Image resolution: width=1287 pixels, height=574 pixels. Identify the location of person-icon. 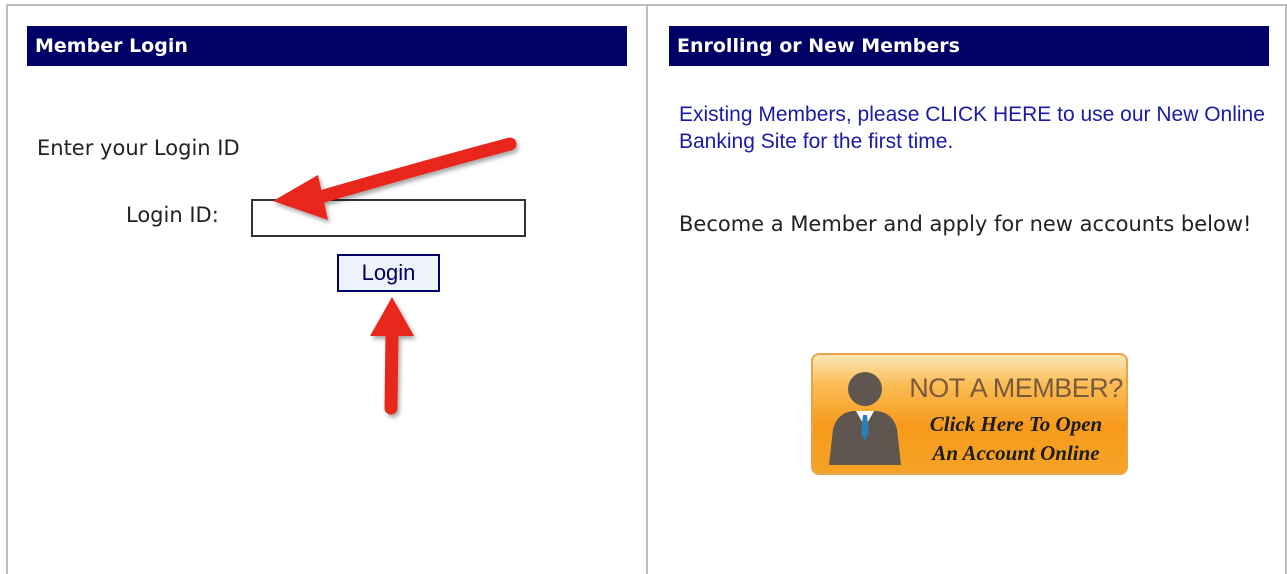
(865, 418).